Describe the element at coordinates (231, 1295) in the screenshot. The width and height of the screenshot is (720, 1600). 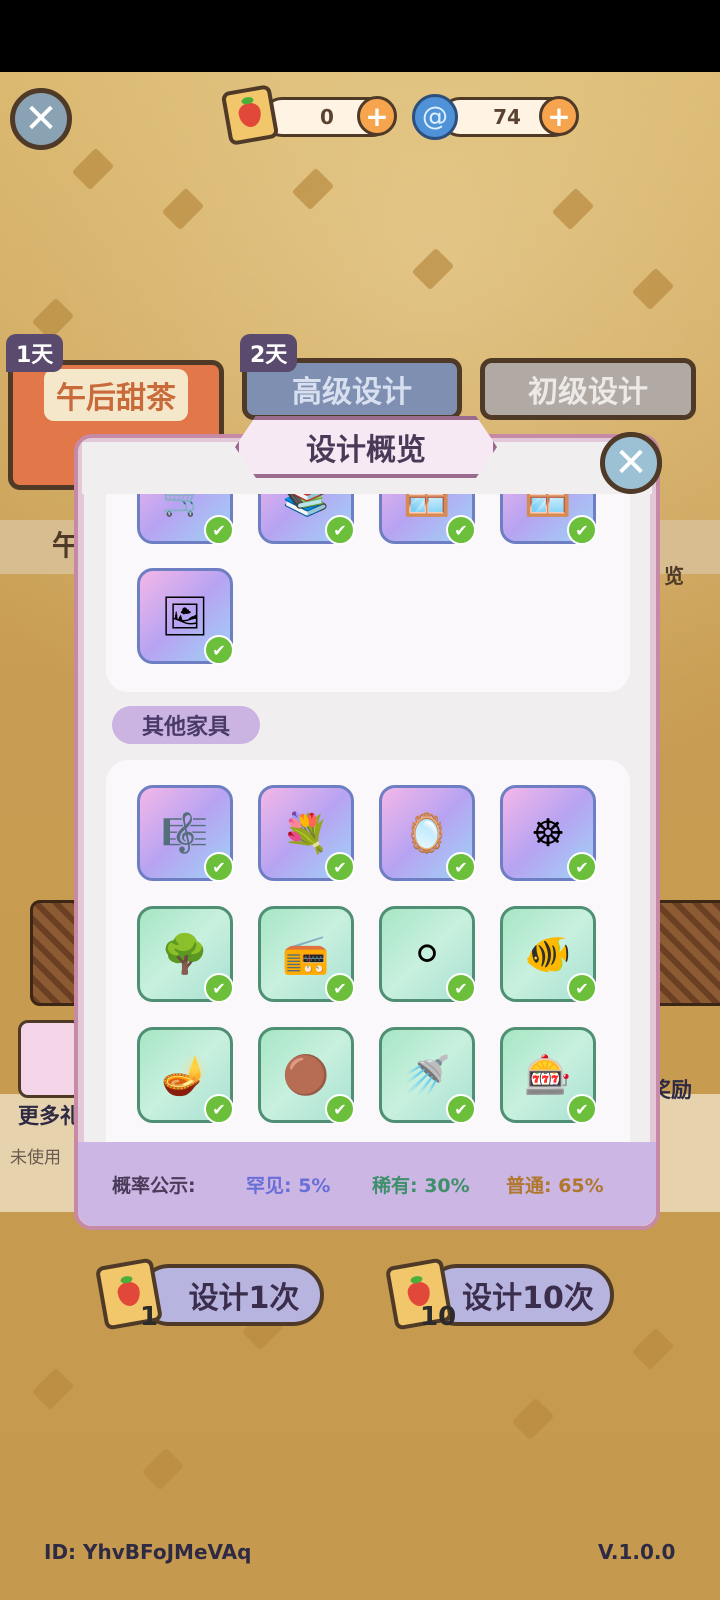
I see `design-once-button: 设计1次` at that location.